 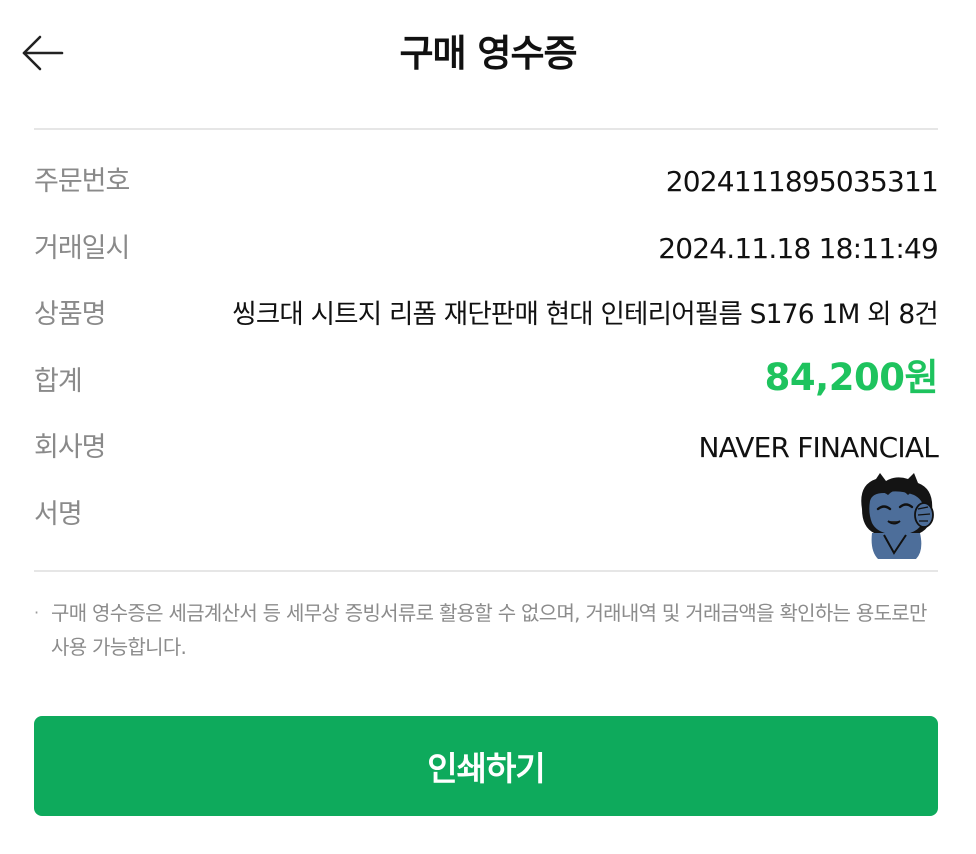 I want to click on company-name-value: NAVER FINANCIAL, so click(x=818, y=447).